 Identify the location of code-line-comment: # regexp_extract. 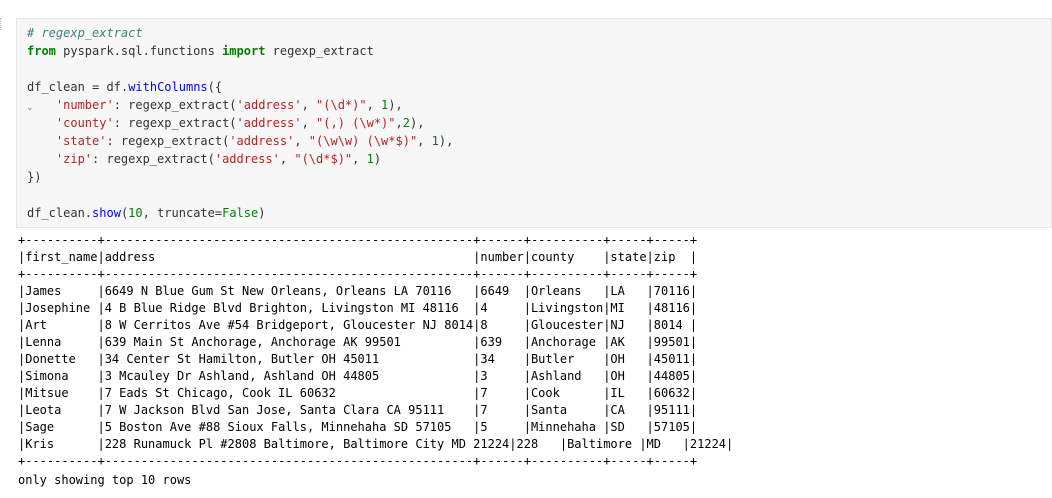
(240, 33).